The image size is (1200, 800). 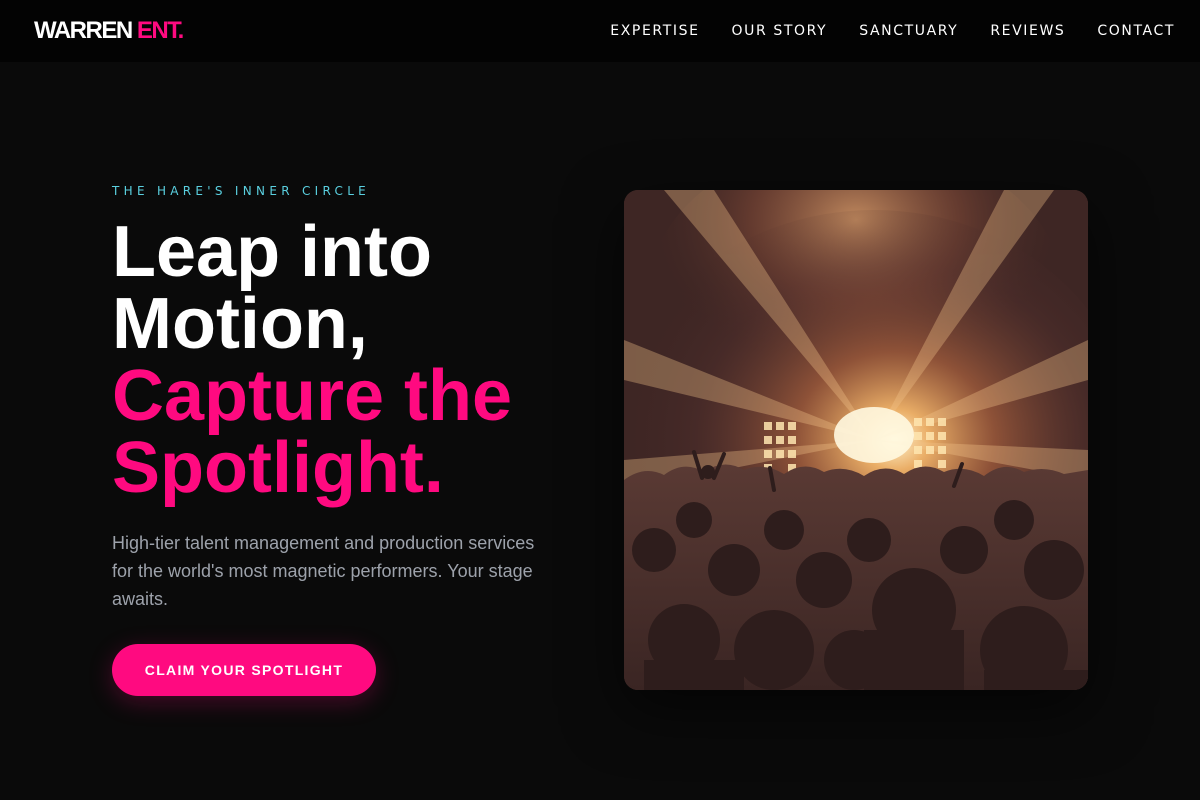 What do you see at coordinates (160, 30) in the screenshot?
I see `logo-accent-text: ENT.` at bounding box center [160, 30].